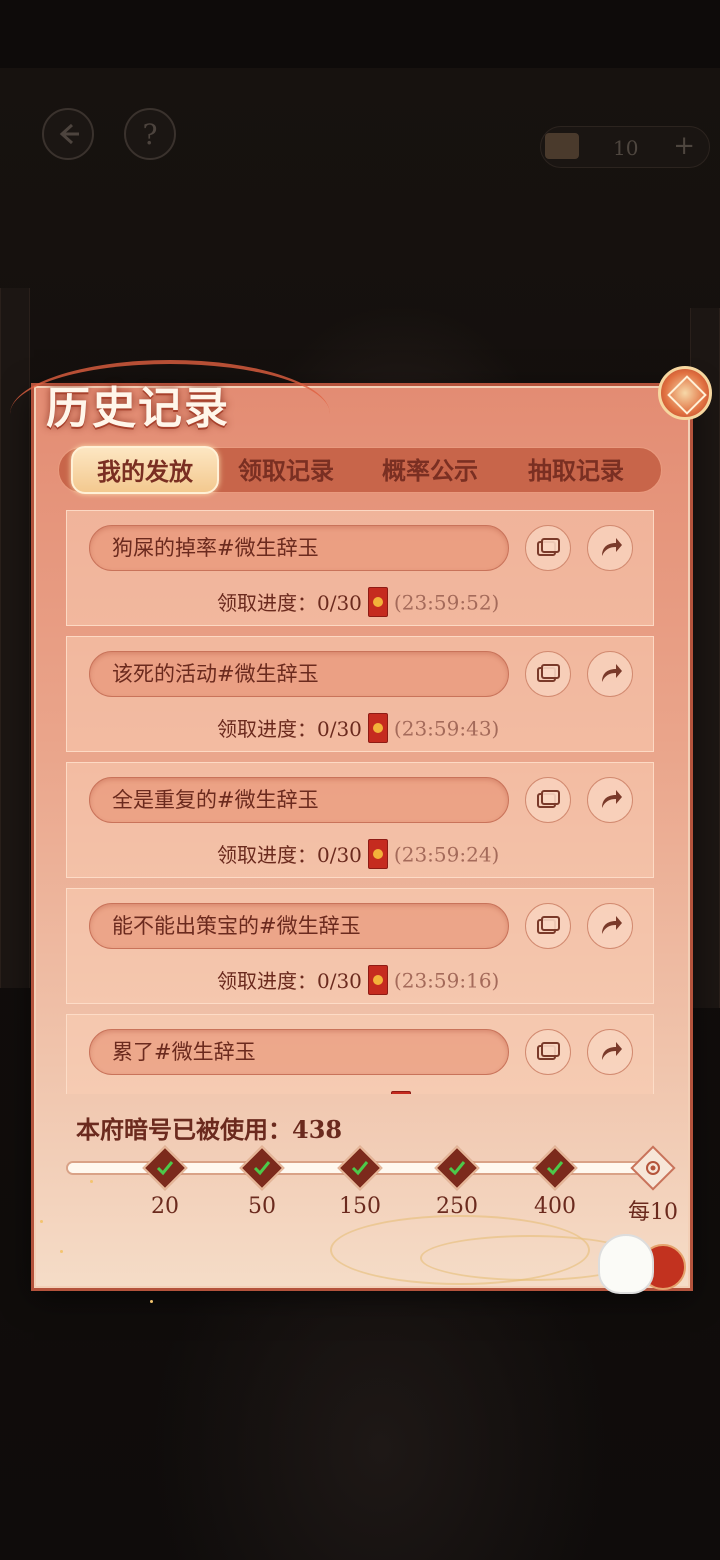 The width and height of the screenshot is (720, 1560). Describe the element at coordinates (299, 926) in the screenshot. I see `record-name: 能不能出策宝的#微生辞玉` at that location.